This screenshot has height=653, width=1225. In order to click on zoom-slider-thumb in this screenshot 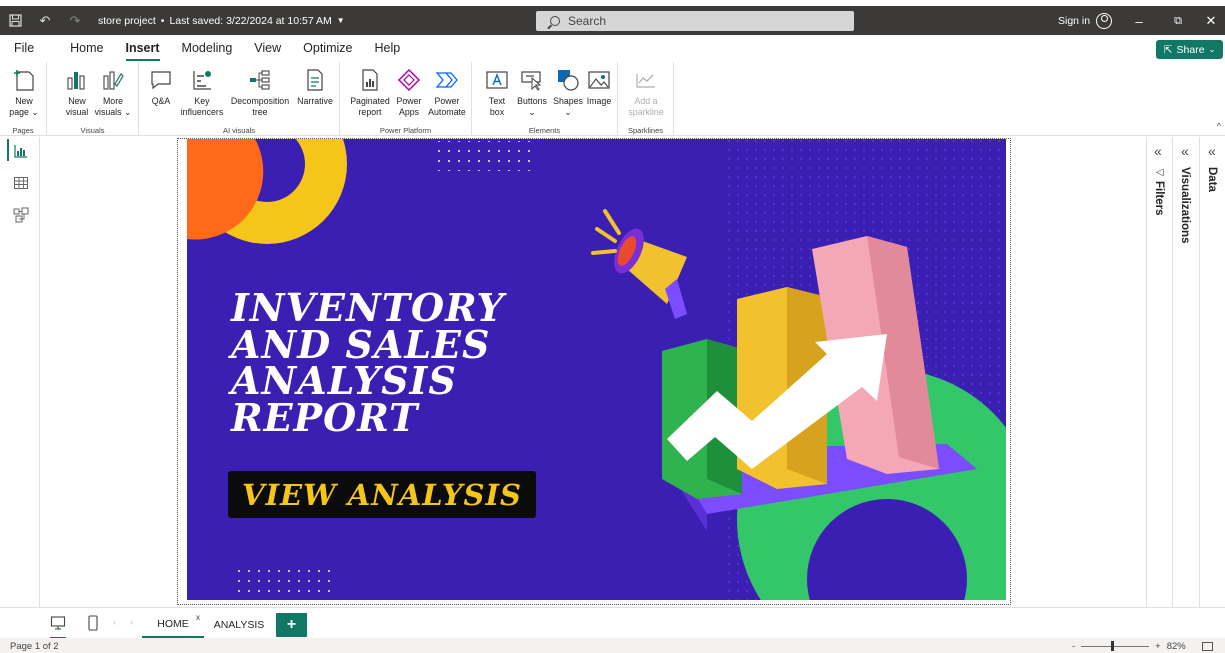, I will do `click(1113, 646)`.